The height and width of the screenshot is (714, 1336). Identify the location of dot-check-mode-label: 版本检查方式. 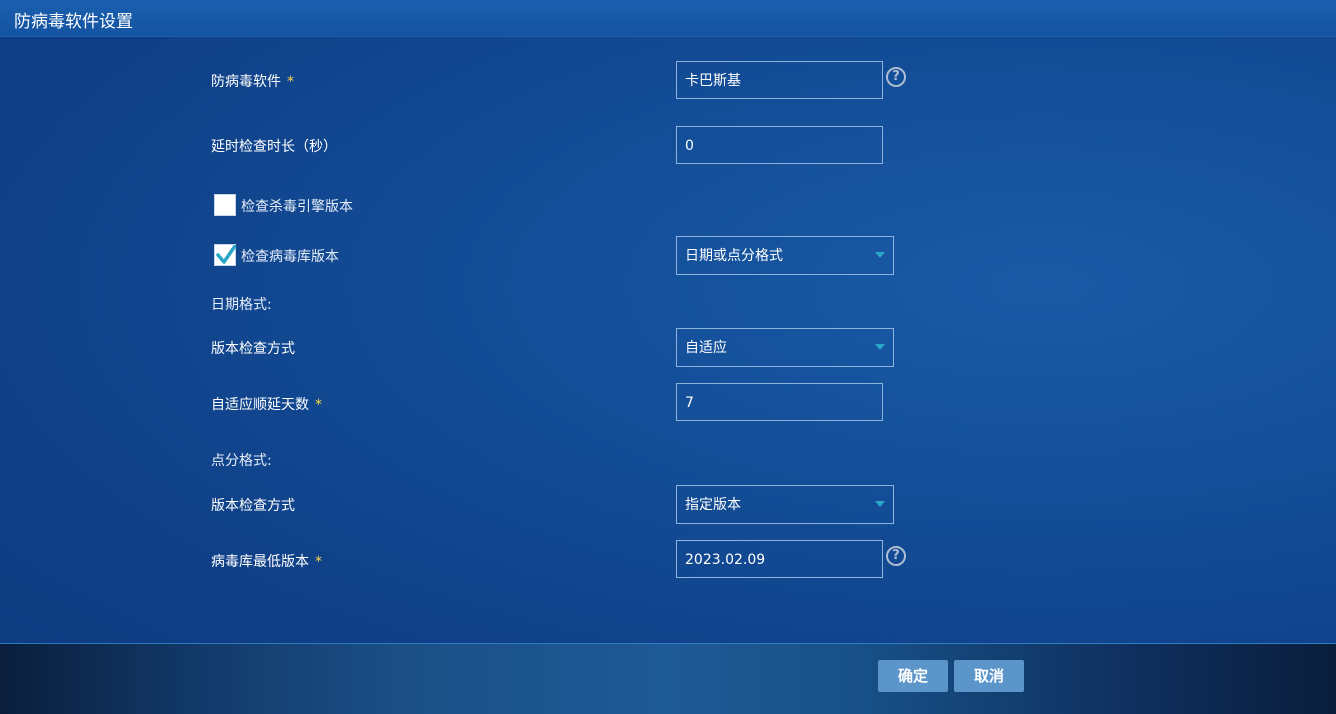
(253, 506).